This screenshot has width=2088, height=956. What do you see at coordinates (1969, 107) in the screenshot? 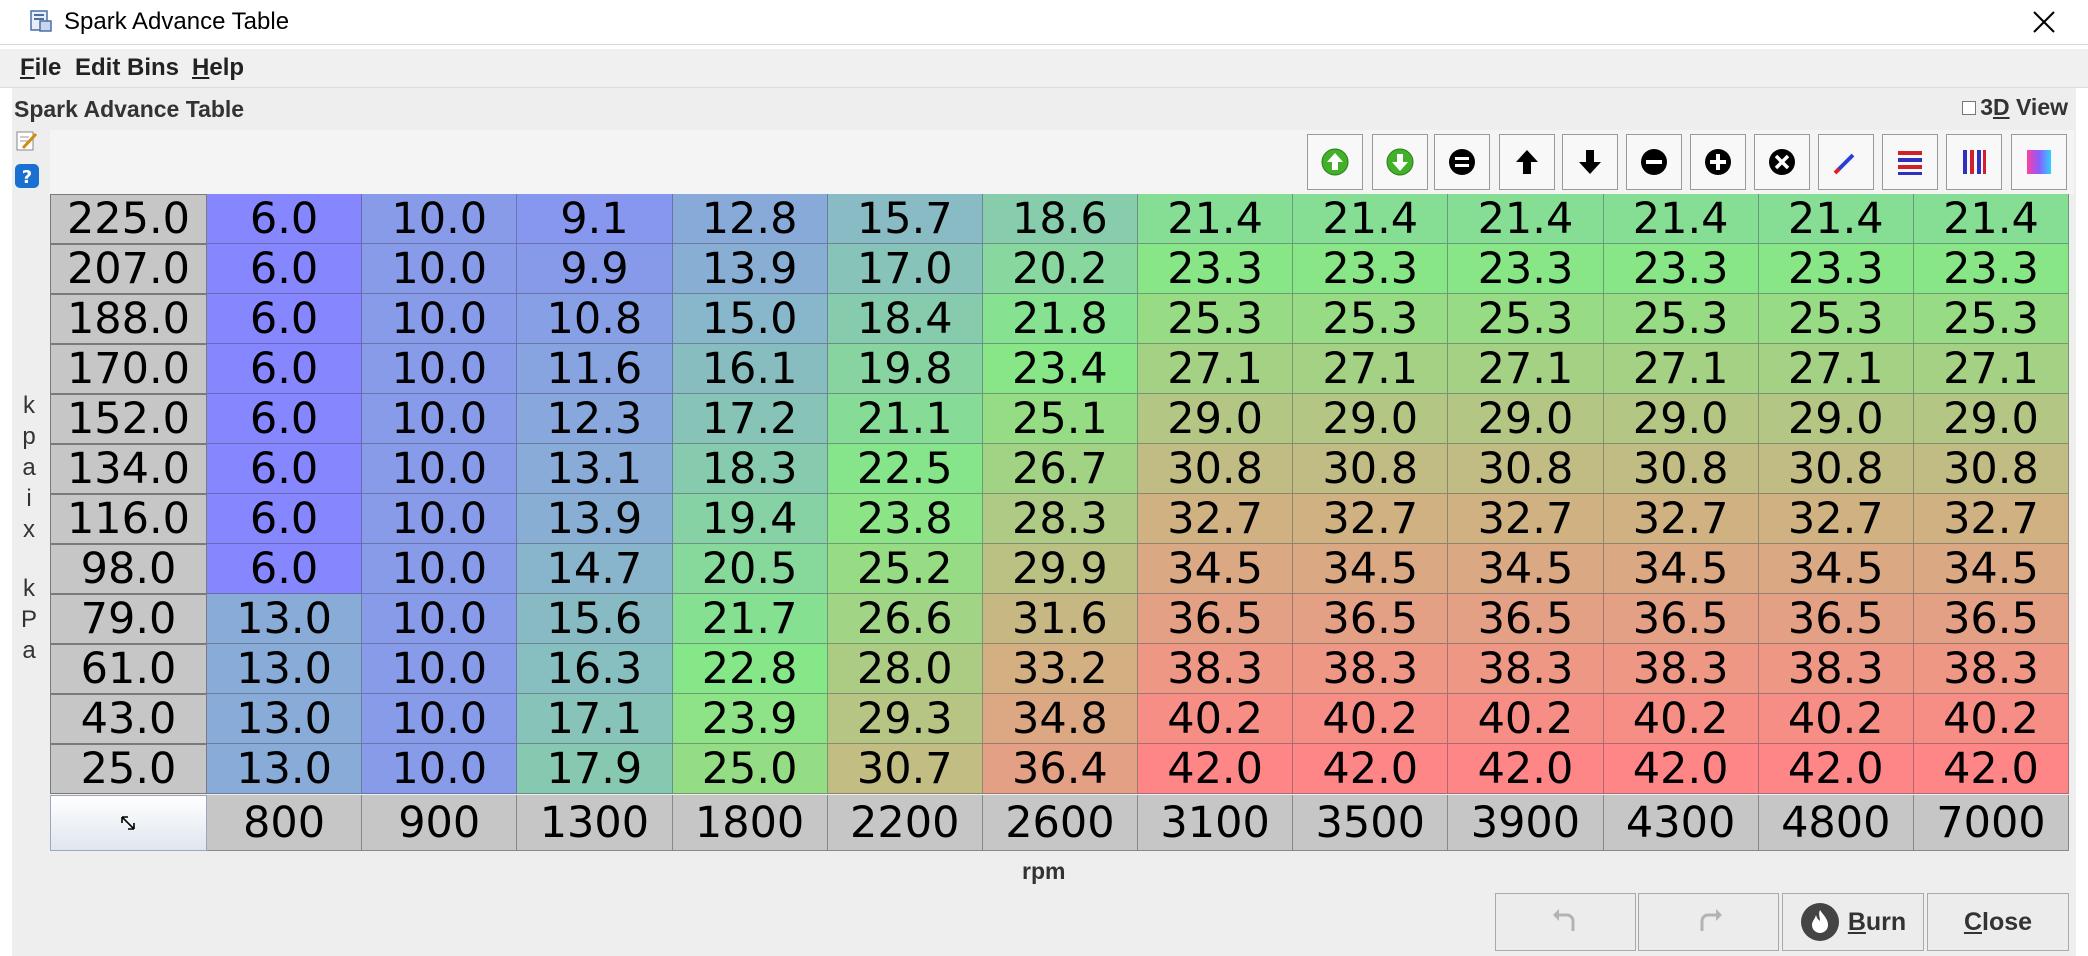
I see `checkbox-box` at bounding box center [1969, 107].